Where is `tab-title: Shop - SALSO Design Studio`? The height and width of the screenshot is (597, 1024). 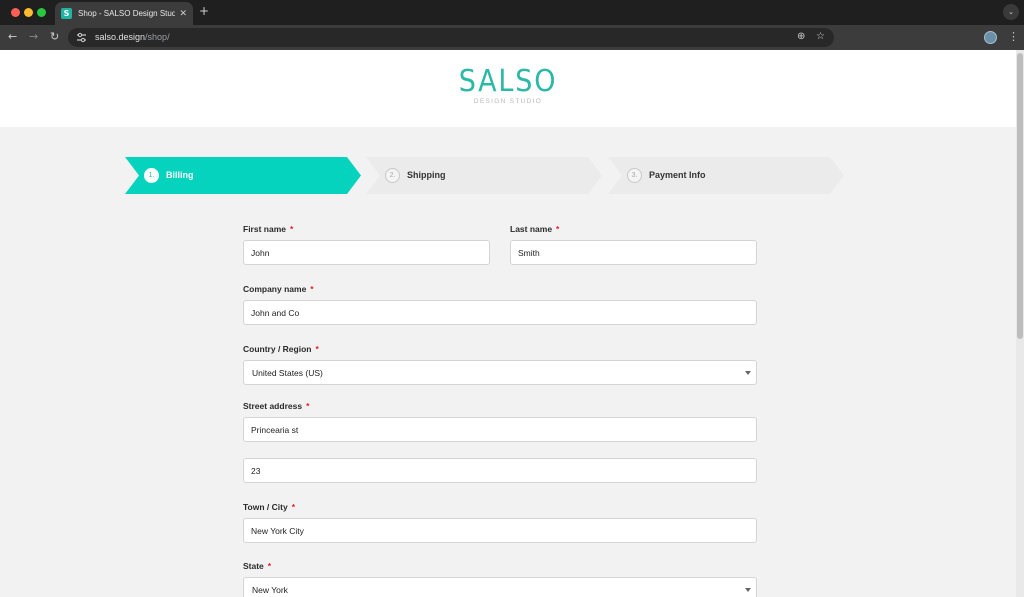
tab-title: Shop - SALSO Design Studio is located at coordinates (127, 13).